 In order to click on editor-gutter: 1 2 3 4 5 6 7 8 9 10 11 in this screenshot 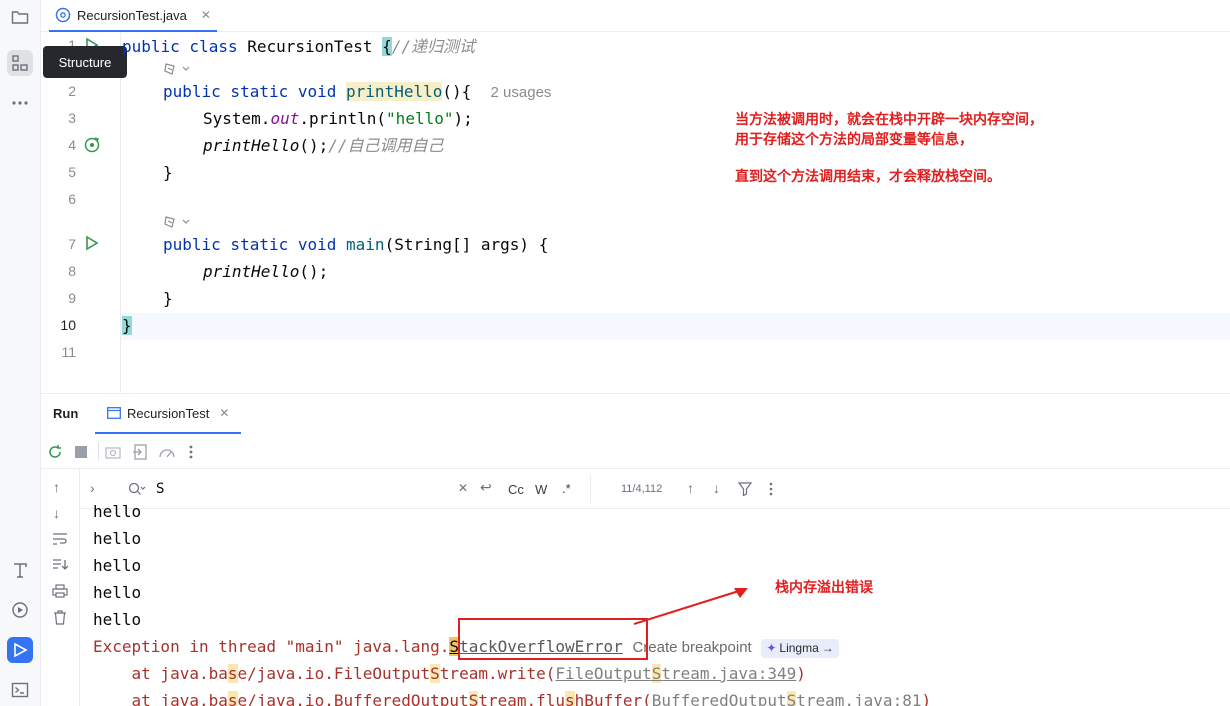, I will do `click(81, 212)`.